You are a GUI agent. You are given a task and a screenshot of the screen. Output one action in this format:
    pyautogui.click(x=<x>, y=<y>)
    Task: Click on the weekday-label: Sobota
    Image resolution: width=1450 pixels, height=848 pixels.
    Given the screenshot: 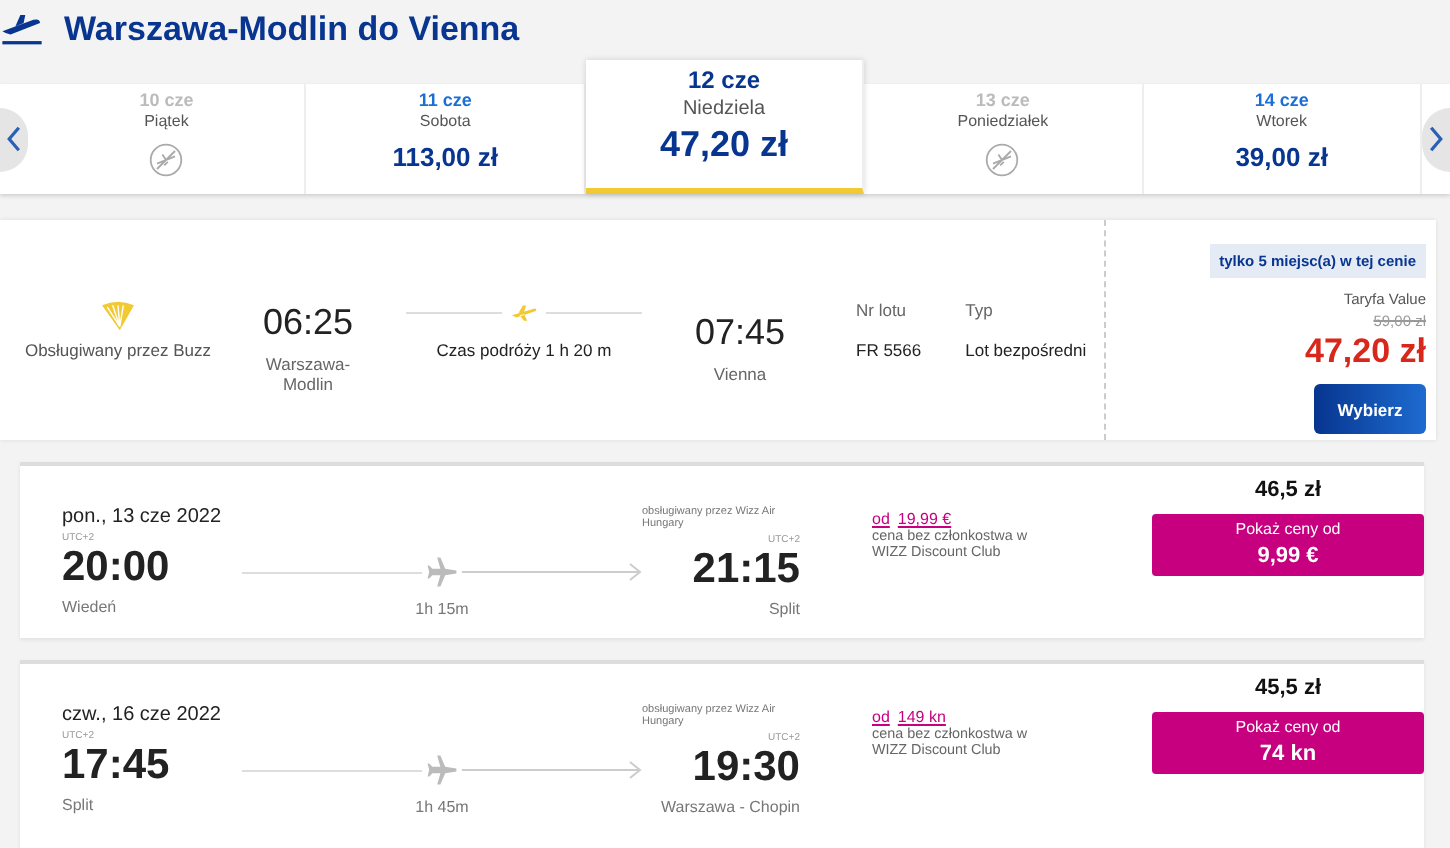 What is the action you would take?
    pyautogui.click(x=445, y=121)
    